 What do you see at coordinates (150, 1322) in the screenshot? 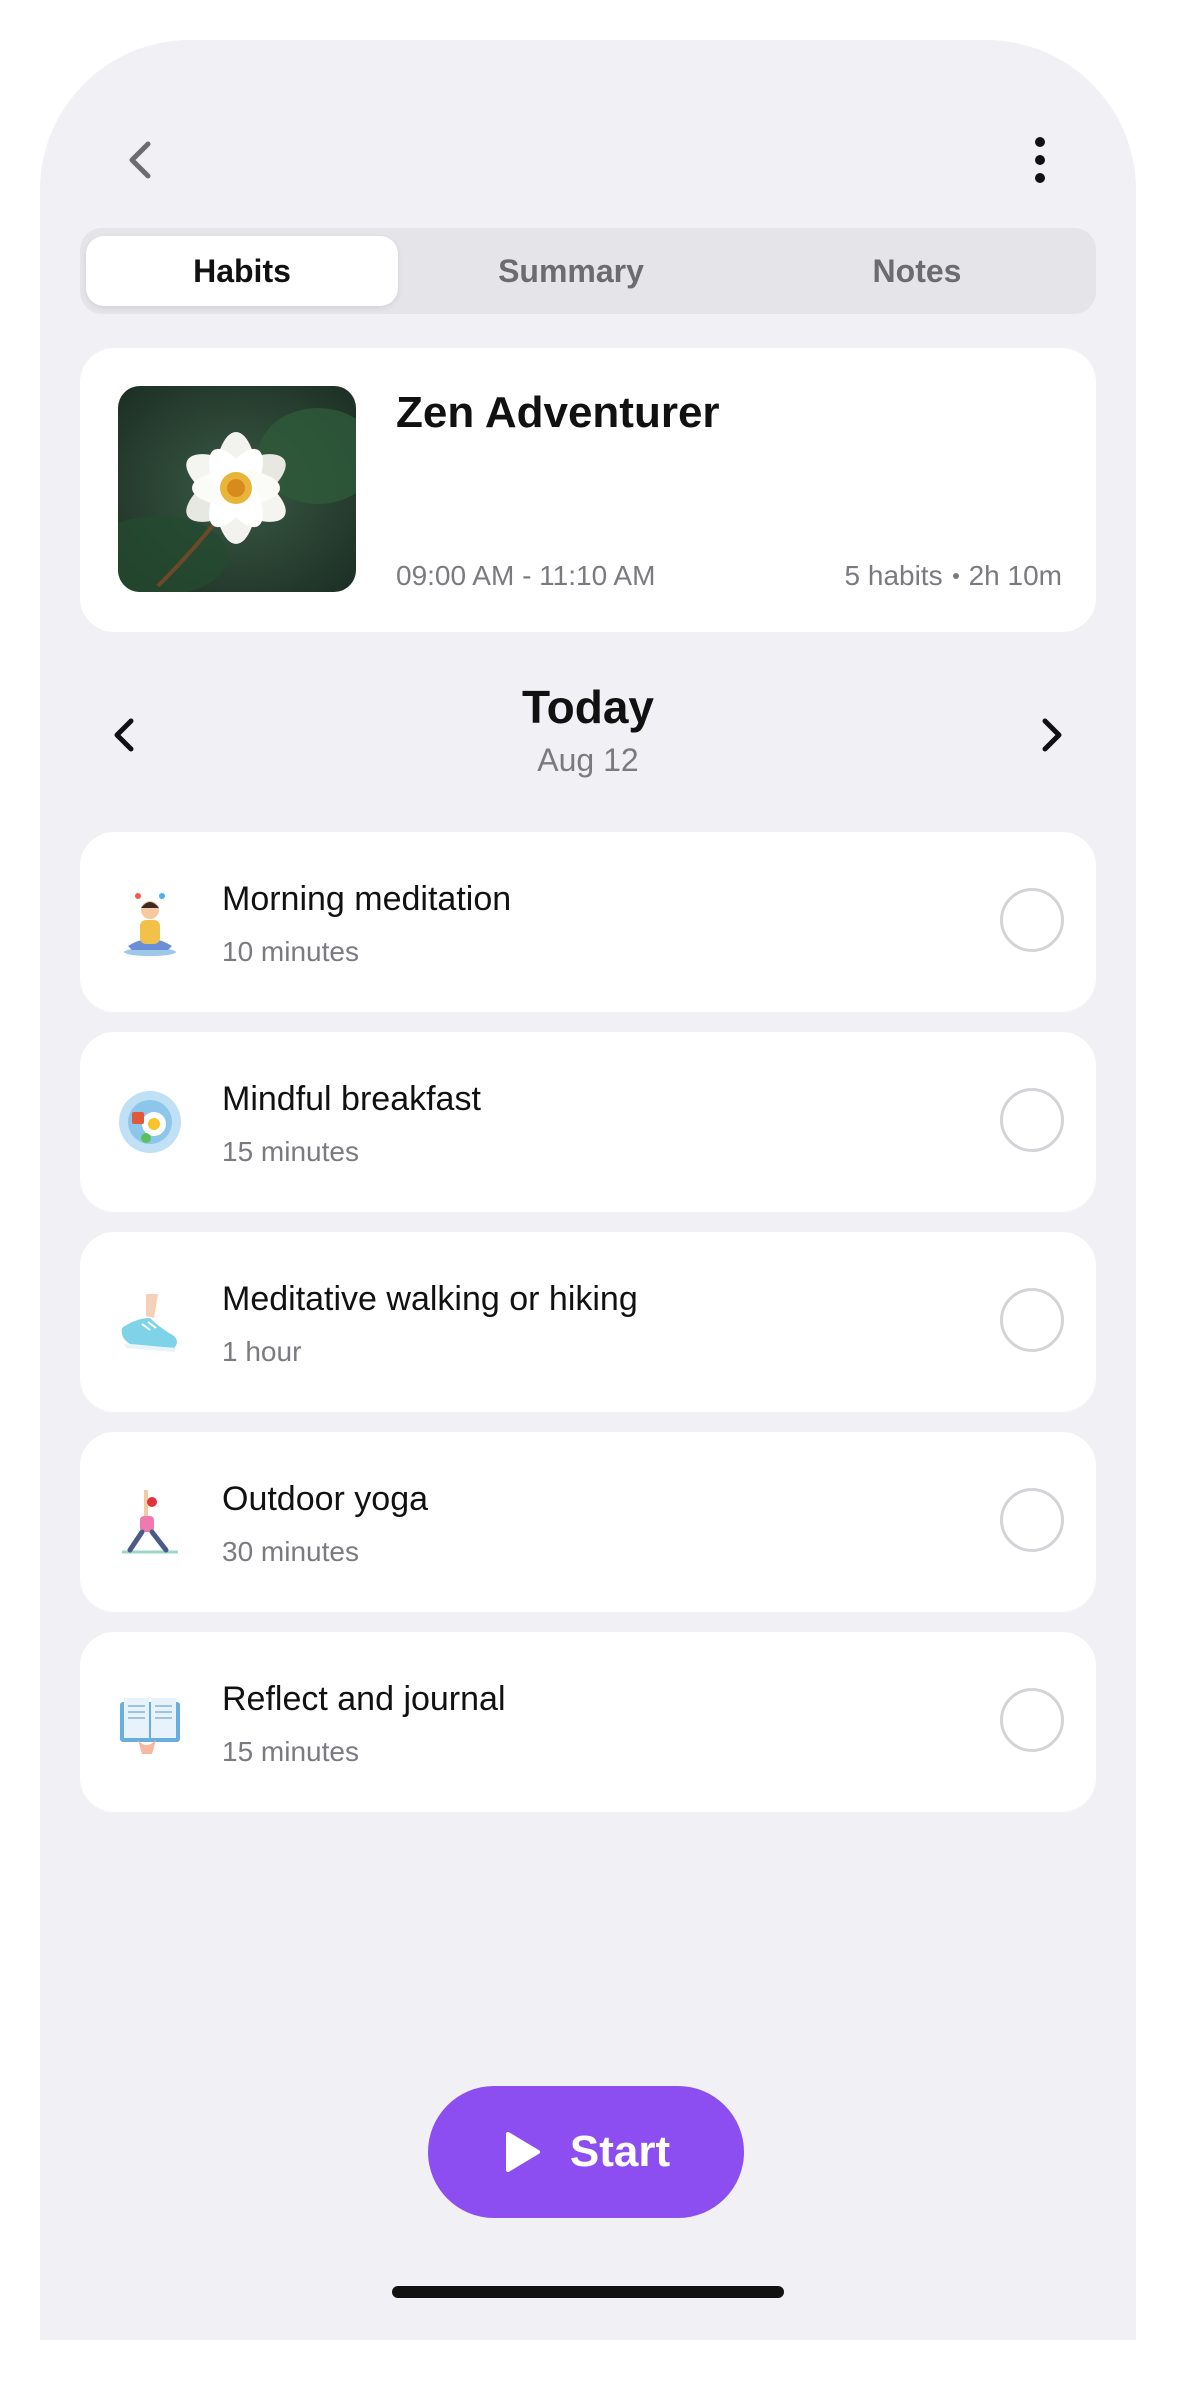
I see `sneaker-icon` at bounding box center [150, 1322].